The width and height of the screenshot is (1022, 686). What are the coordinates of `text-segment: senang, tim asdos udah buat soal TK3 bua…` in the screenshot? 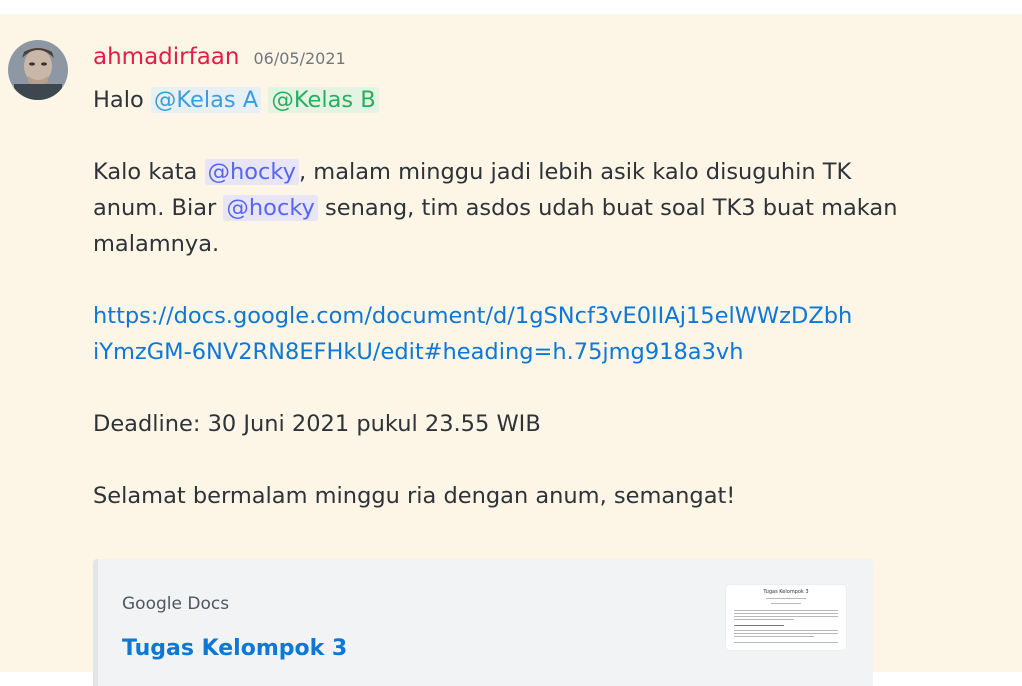 It's located at (611, 208).